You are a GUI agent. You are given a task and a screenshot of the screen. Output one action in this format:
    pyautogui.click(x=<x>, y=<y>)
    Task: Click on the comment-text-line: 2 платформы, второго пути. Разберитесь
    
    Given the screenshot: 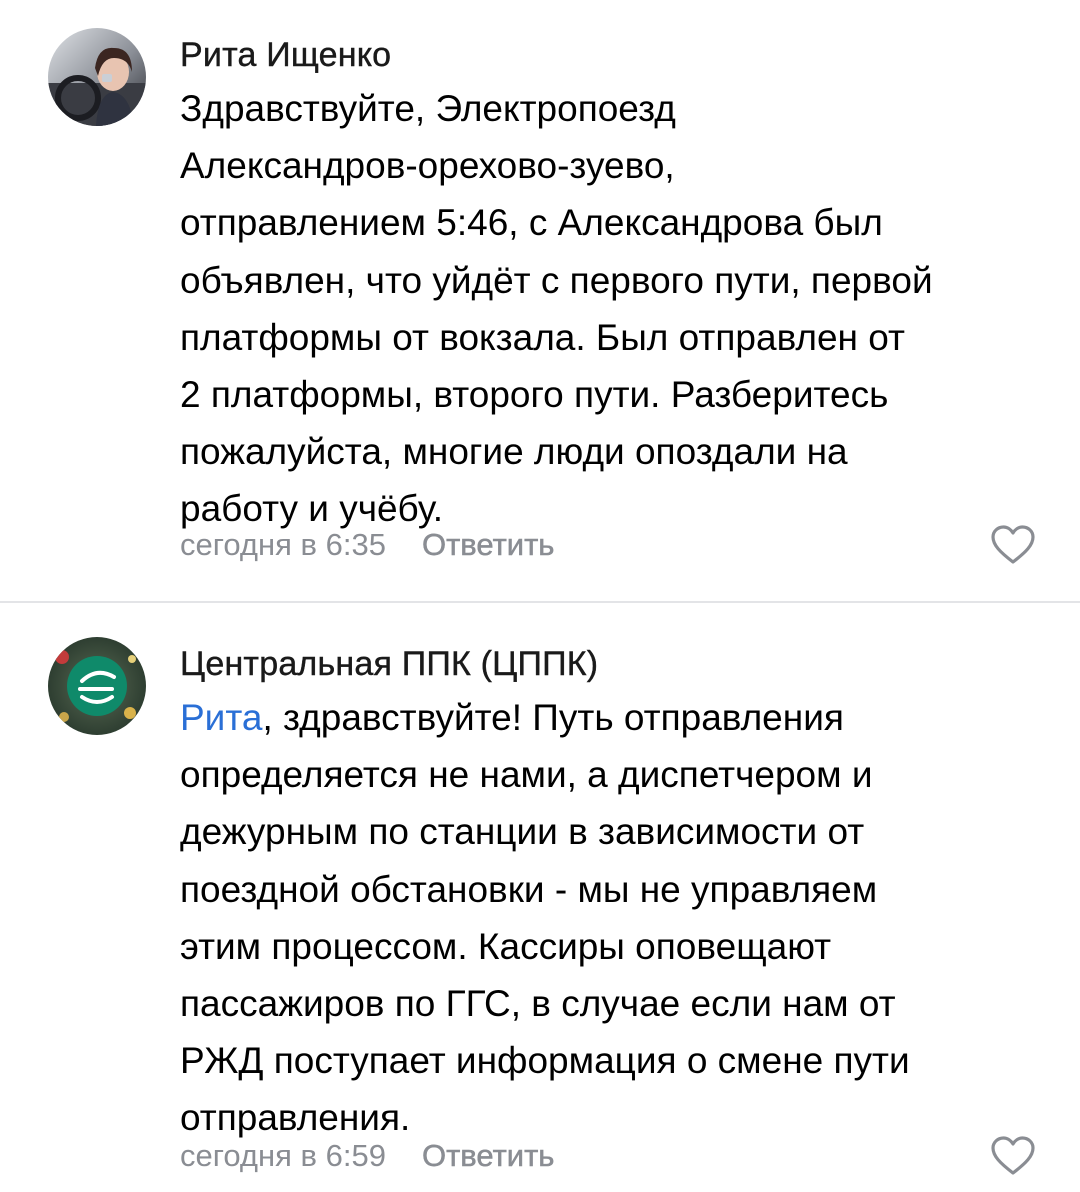 What is the action you would take?
    pyautogui.click(x=534, y=395)
    